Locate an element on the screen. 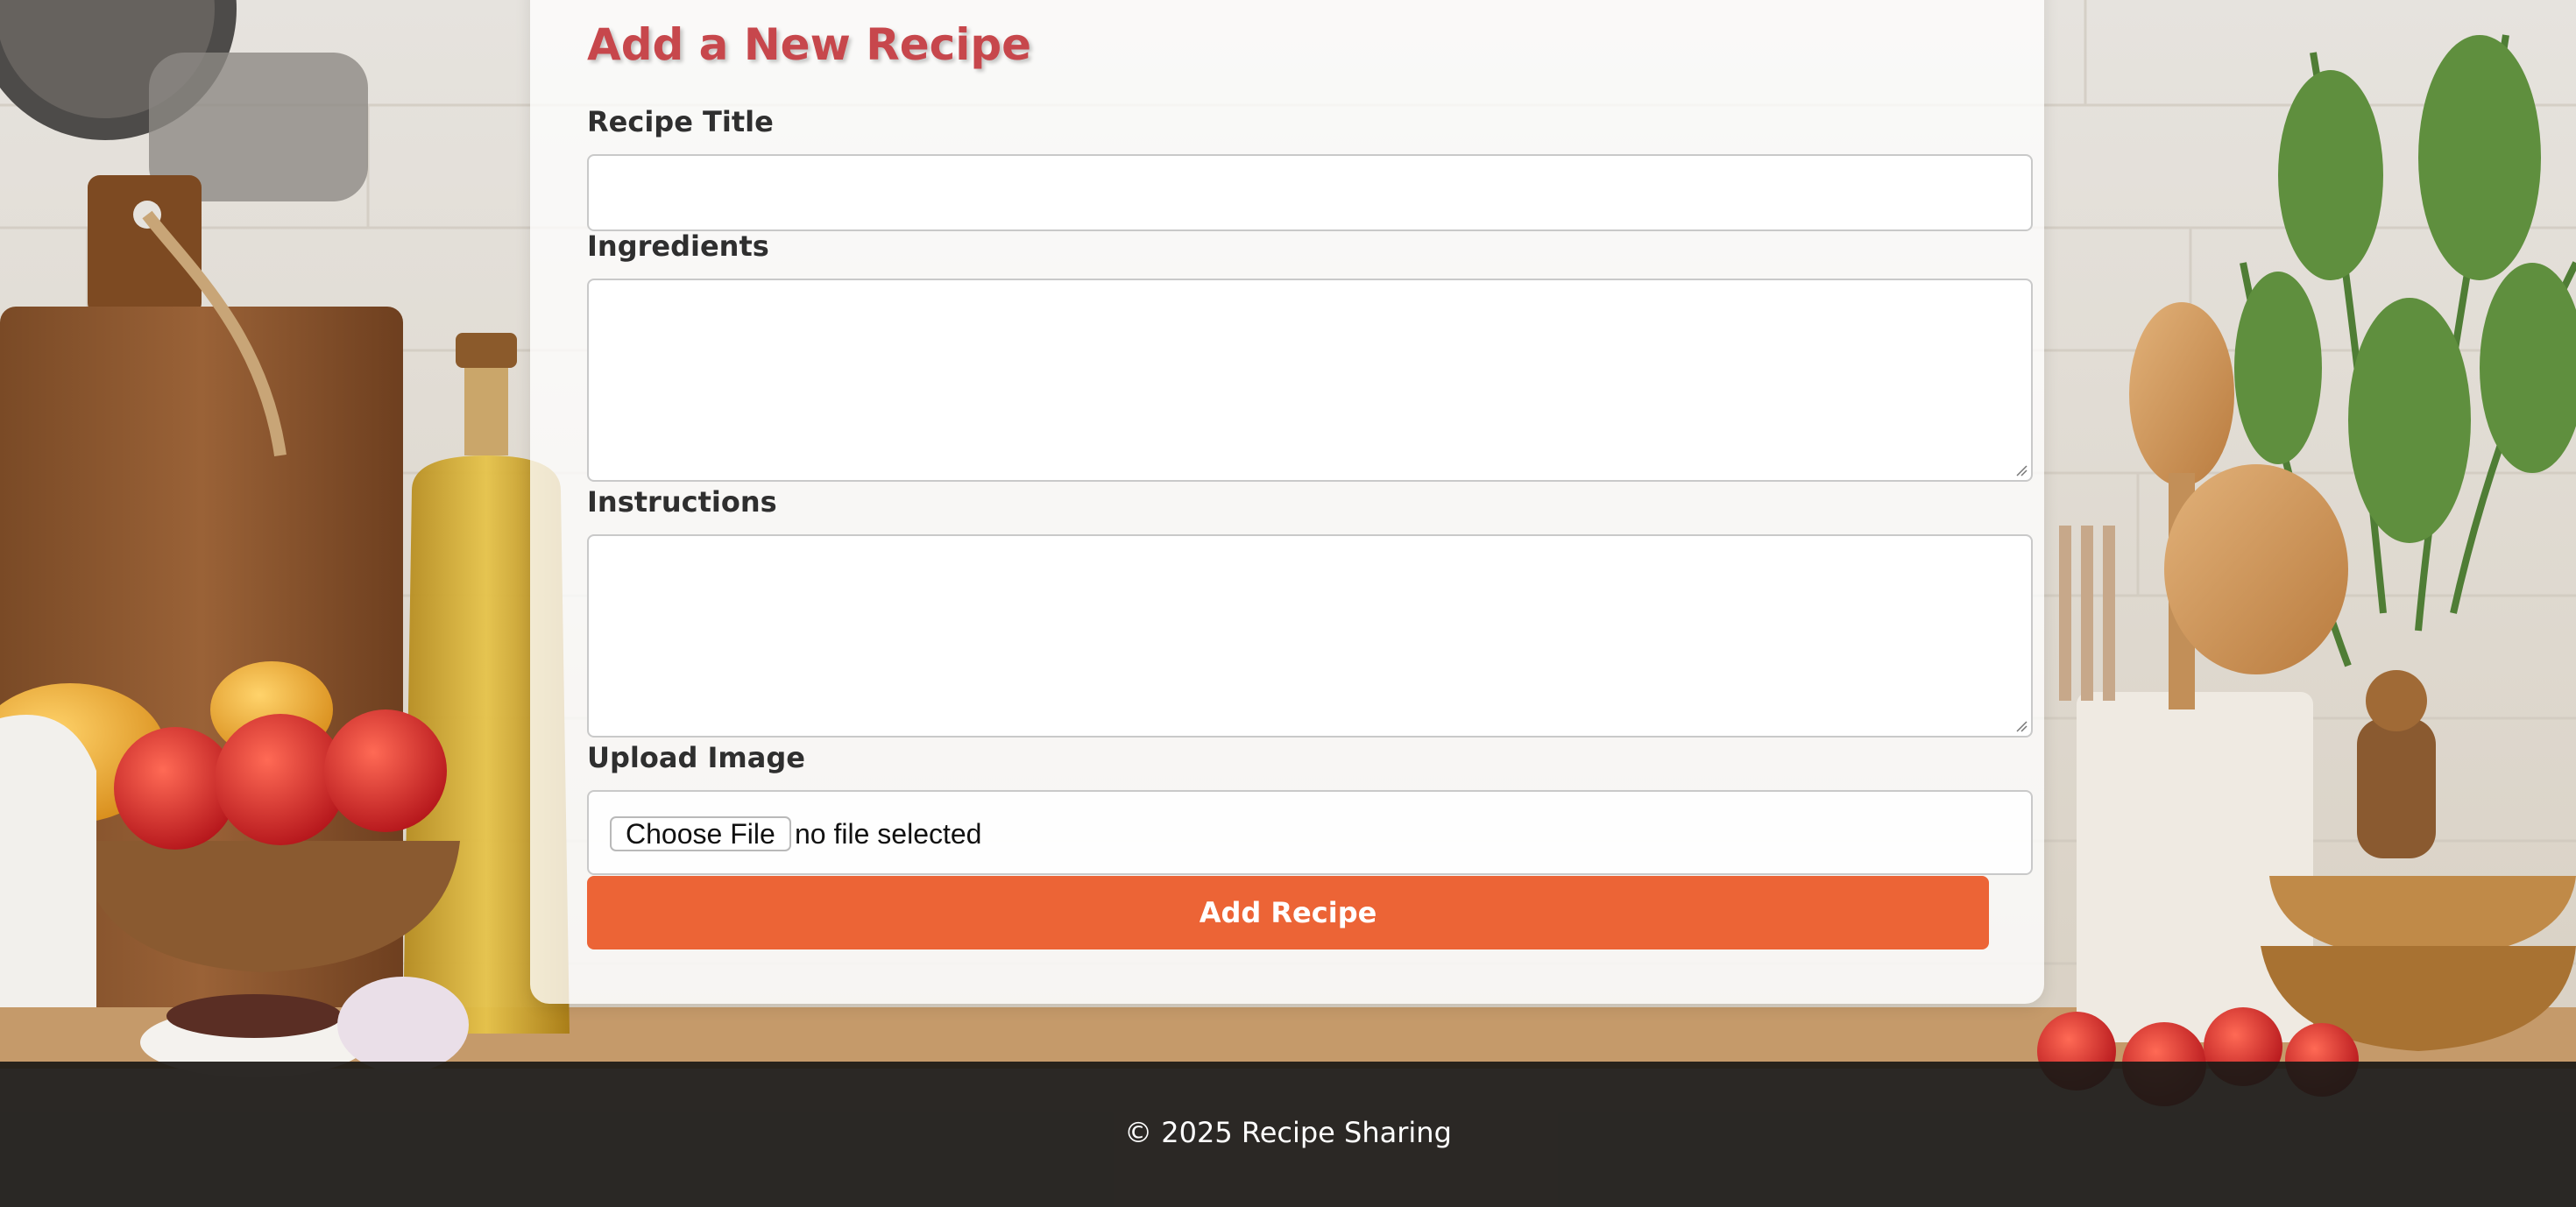 The width and height of the screenshot is (2576, 1207). ingredients-label: Ingredients is located at coordinates (678, 246).